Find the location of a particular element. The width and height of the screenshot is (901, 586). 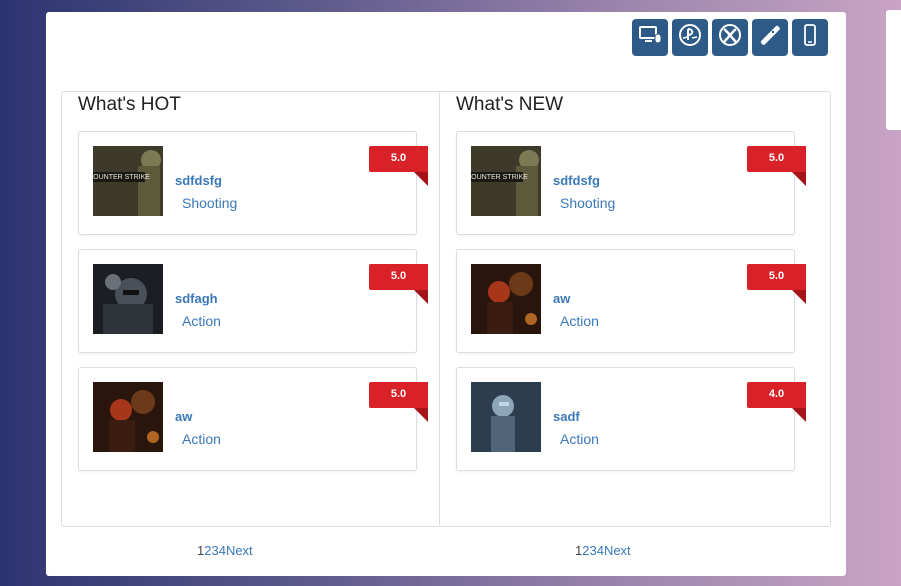

pc-button is located at coordinates (650, 37).